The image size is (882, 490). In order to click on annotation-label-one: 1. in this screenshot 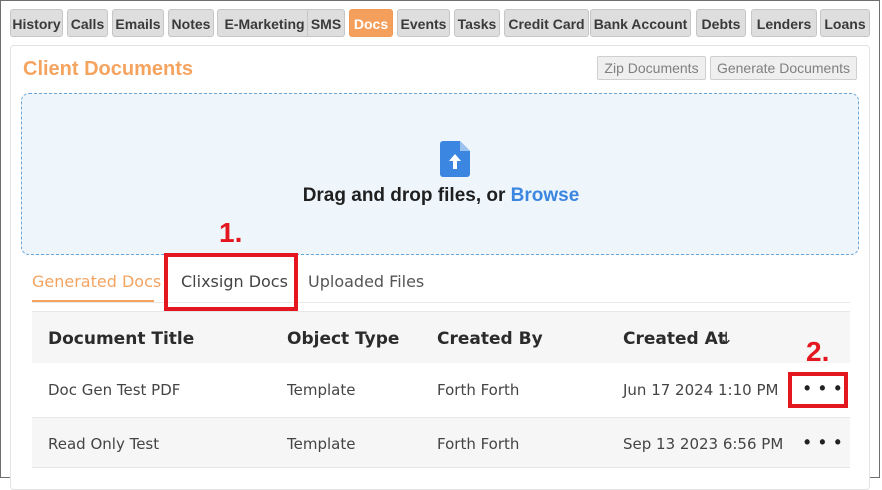, I will do `click(231, 232)`.